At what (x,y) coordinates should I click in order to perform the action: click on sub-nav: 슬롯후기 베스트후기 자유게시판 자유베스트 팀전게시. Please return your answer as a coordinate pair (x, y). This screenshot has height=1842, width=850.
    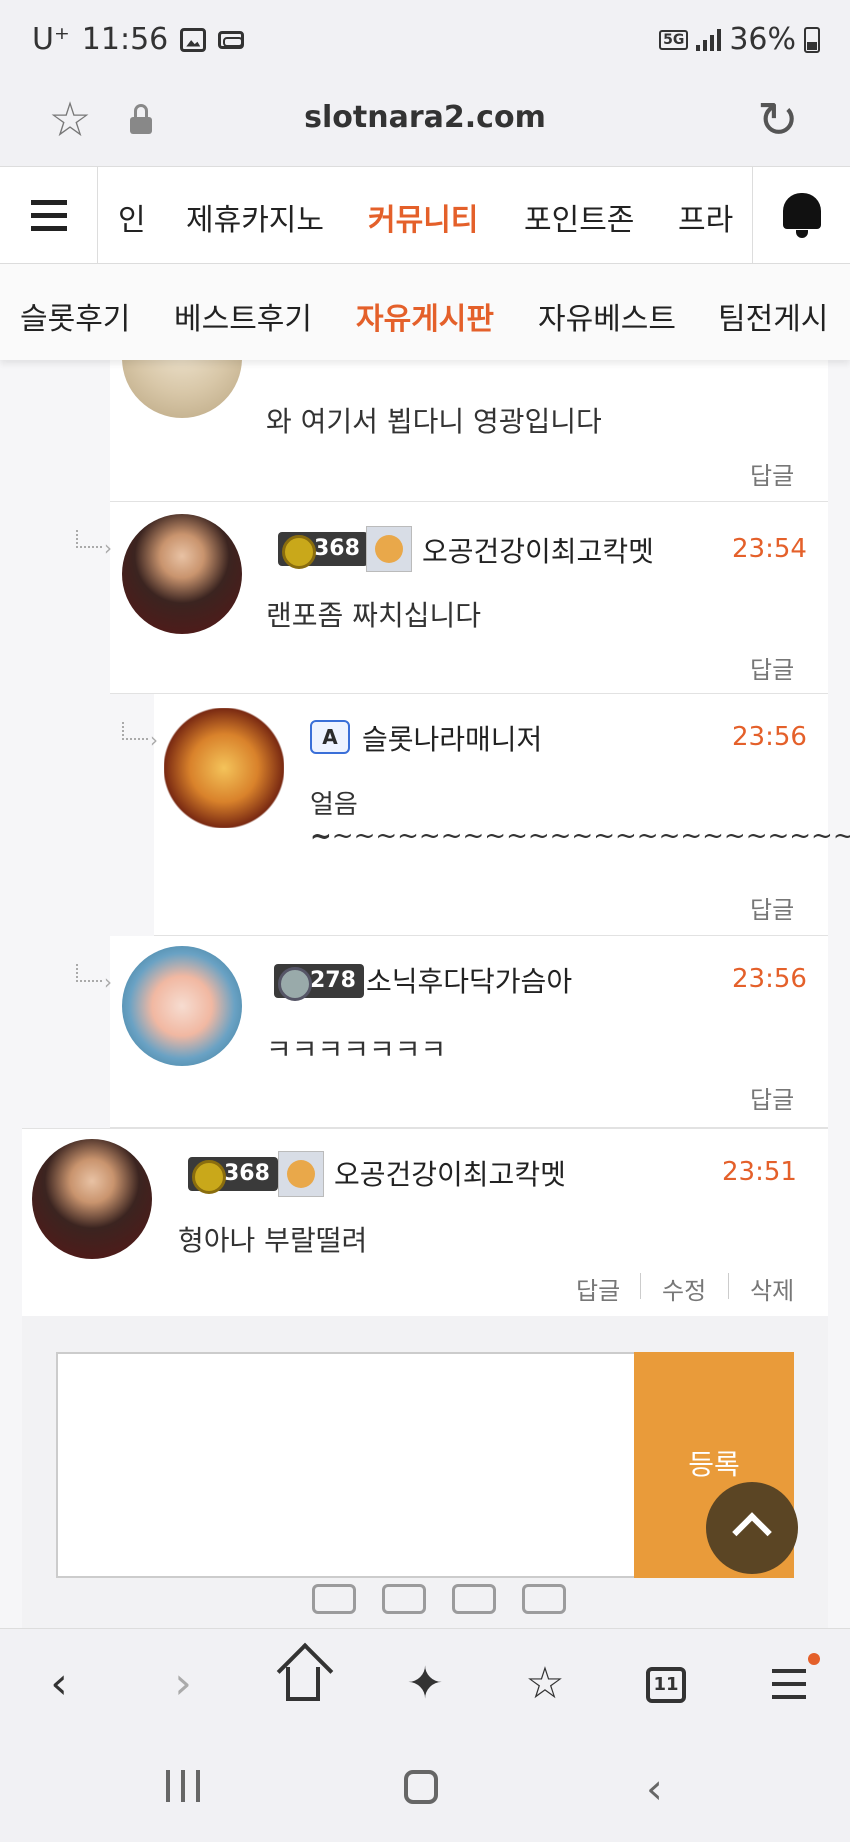
    Looking at the image, I should click on (425, 312).